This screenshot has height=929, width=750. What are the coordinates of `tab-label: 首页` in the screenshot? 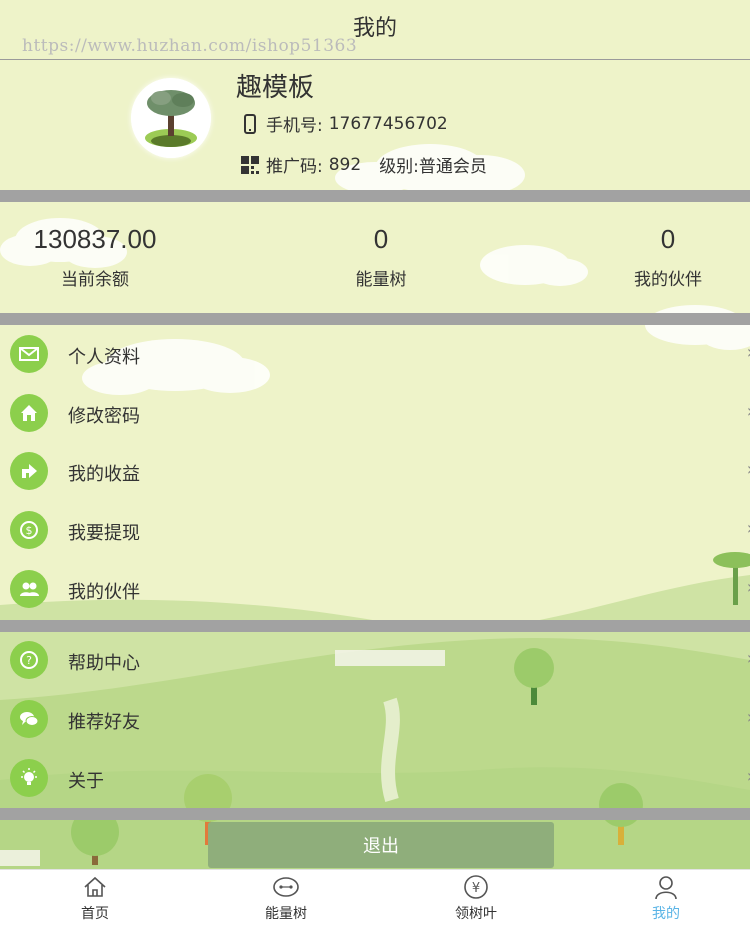 It's located at (95, 914).